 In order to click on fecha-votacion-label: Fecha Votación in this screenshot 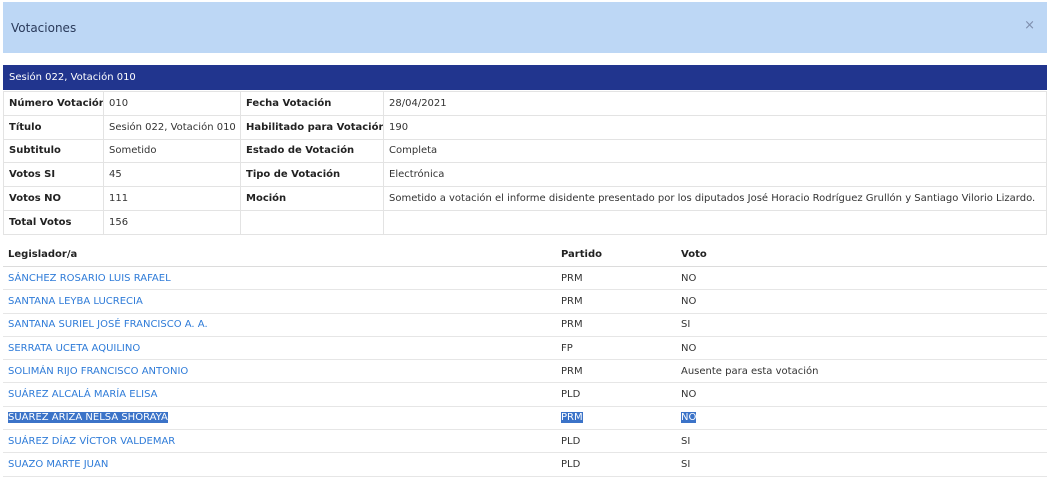, I will do `click(312, 103)`.